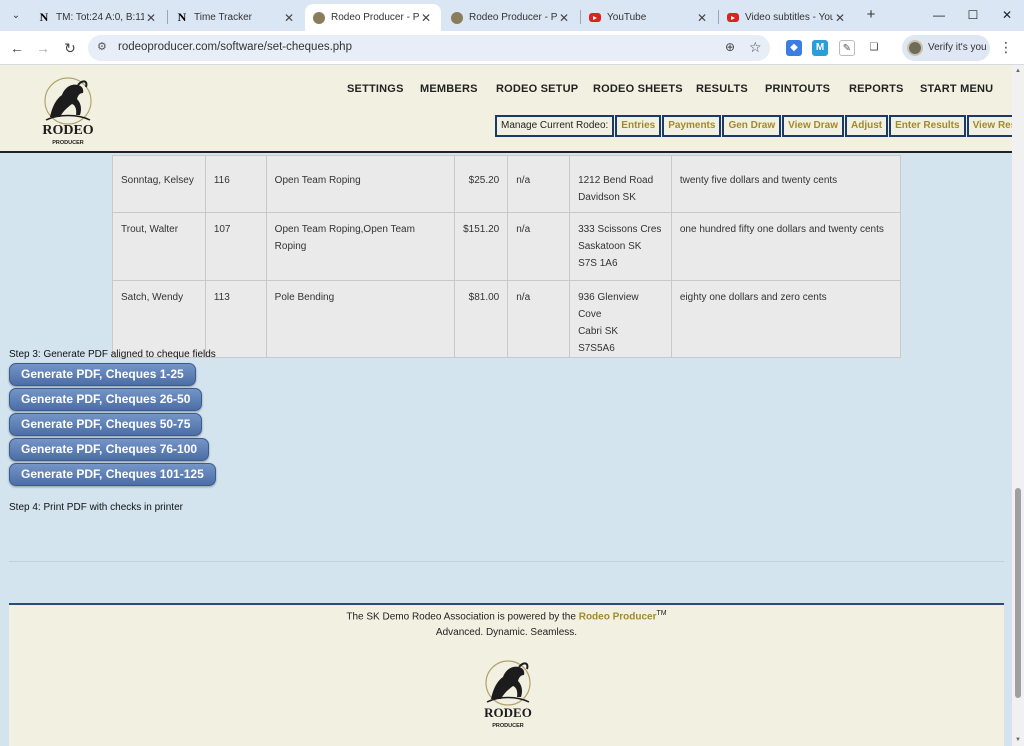 This screenshot has height=746, width=1024. I want to click on reload-icon: ↻, so click(70, 48).